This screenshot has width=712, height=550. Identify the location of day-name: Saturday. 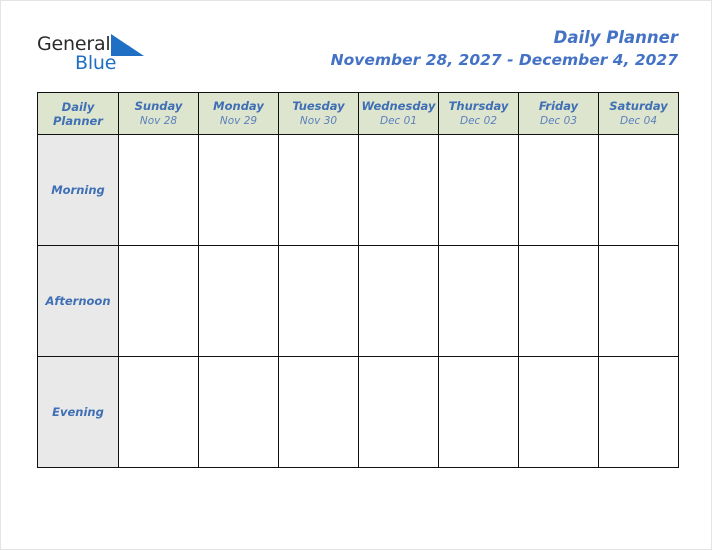
(638, 105).